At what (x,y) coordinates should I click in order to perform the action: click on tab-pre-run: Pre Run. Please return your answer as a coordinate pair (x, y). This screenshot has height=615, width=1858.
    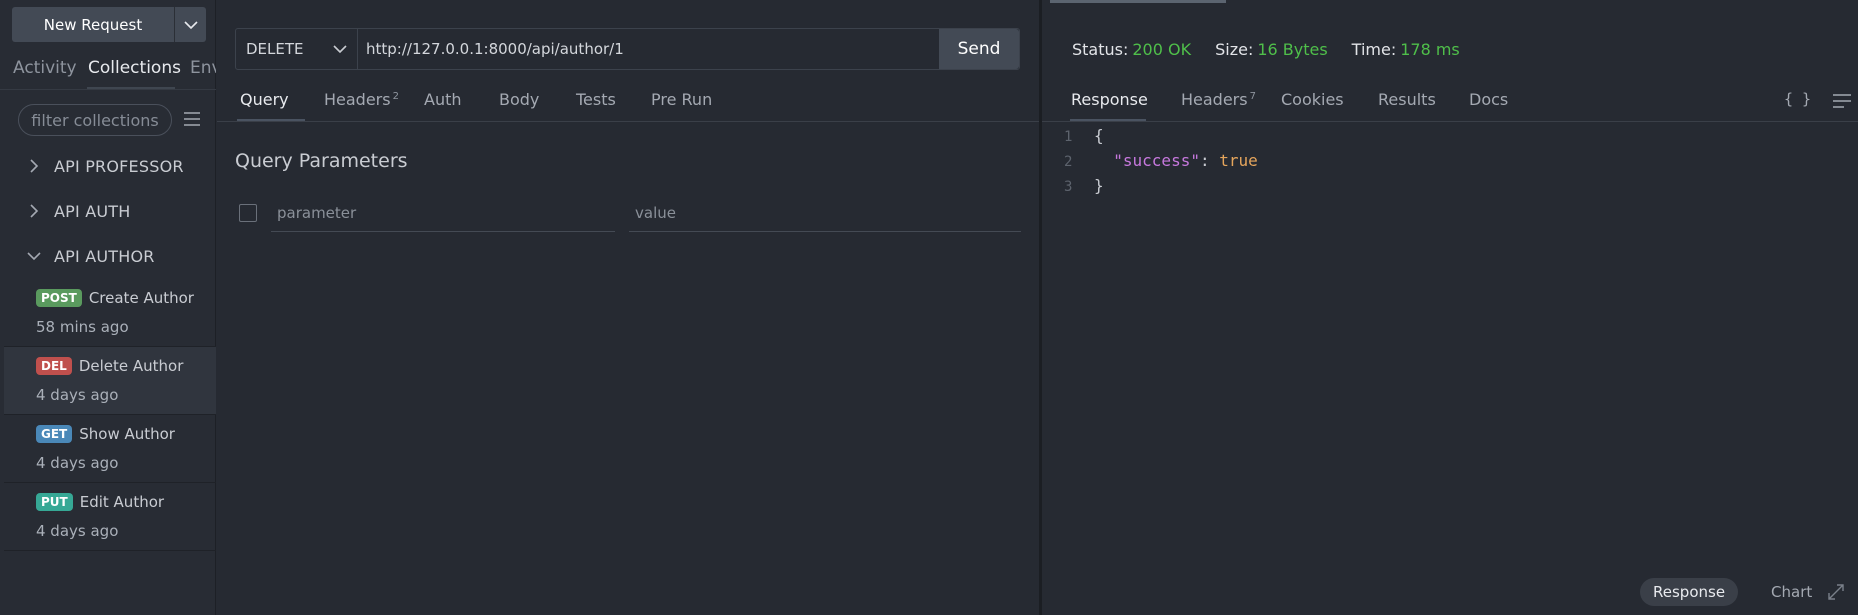
    Looking at the image, I should click on (681, 99).